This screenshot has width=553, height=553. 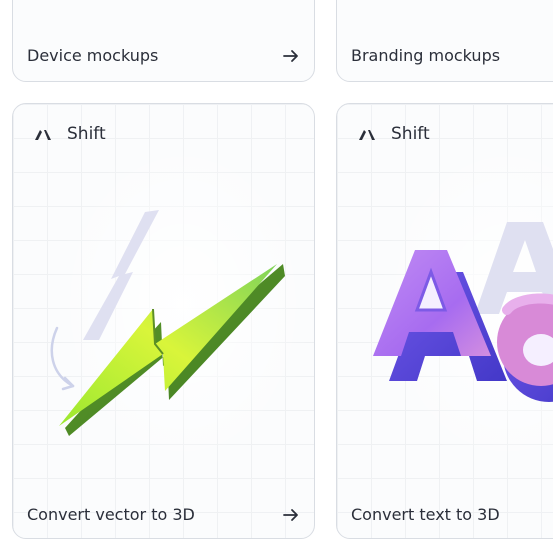 I want to click on card-title: Convert vector to 3D, so click(x=111, y=514).